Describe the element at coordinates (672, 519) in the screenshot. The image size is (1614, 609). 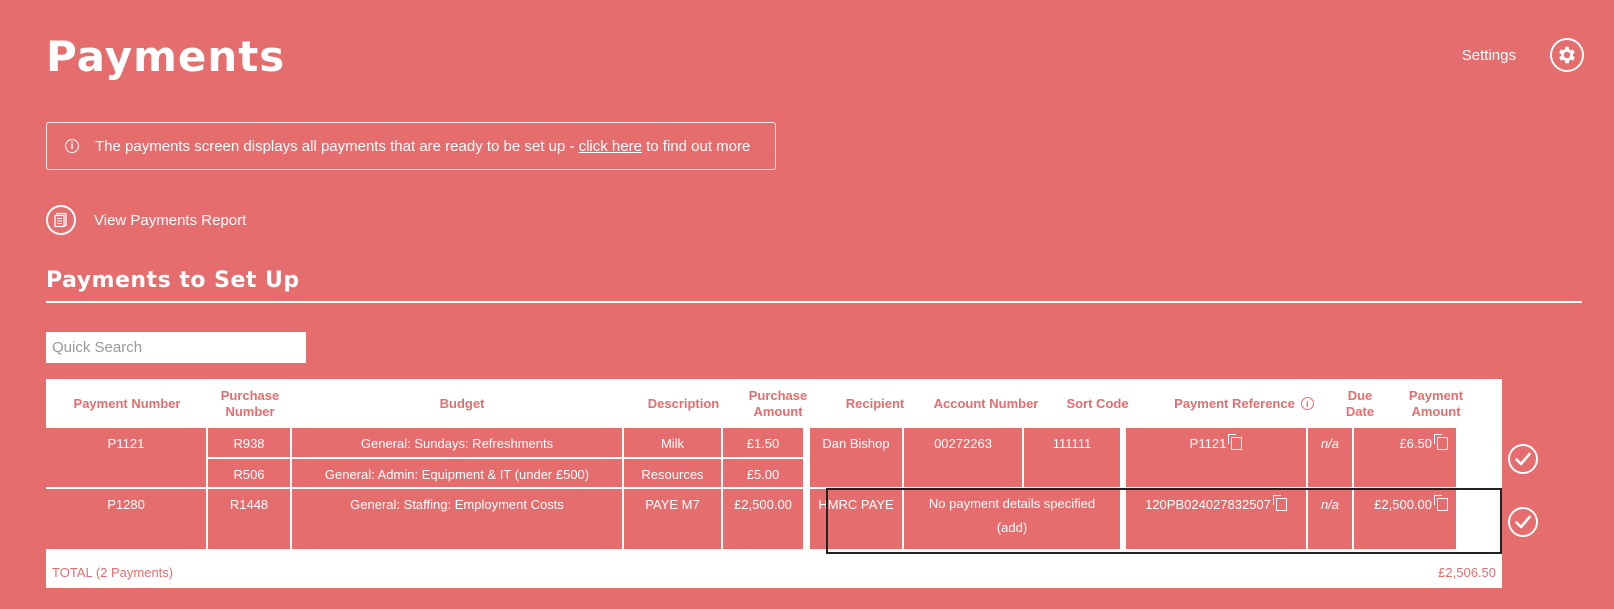
I see `table-cell-description: PAYE M7` at that location.